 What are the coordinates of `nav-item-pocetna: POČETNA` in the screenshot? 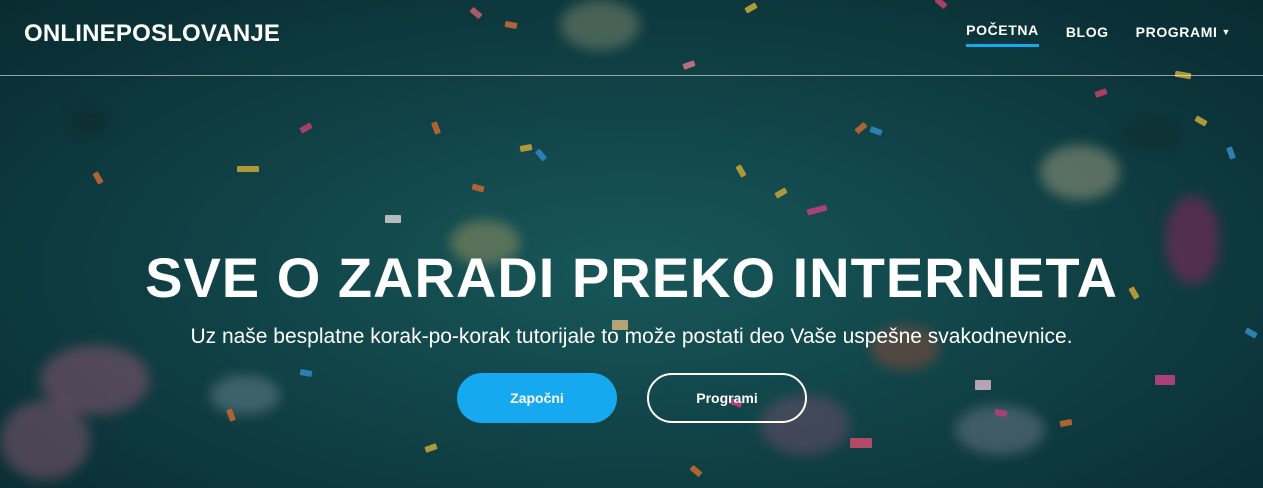 It's located at (1002, 34).